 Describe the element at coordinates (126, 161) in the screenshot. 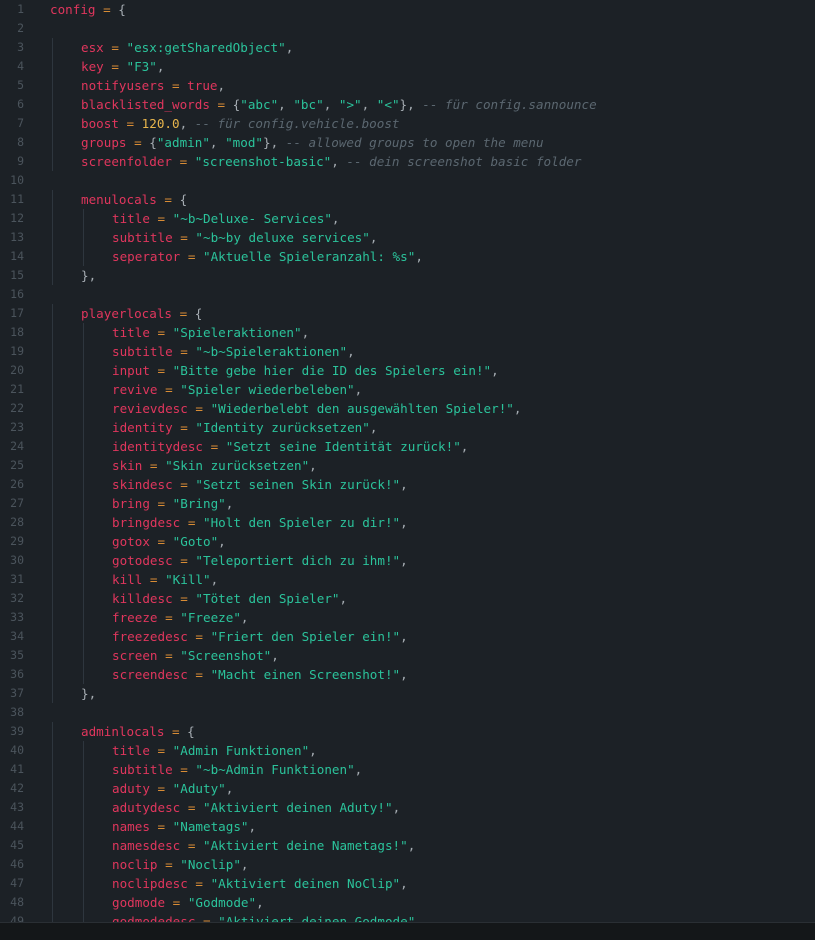

I see `token-key: screenfolder` at that location.